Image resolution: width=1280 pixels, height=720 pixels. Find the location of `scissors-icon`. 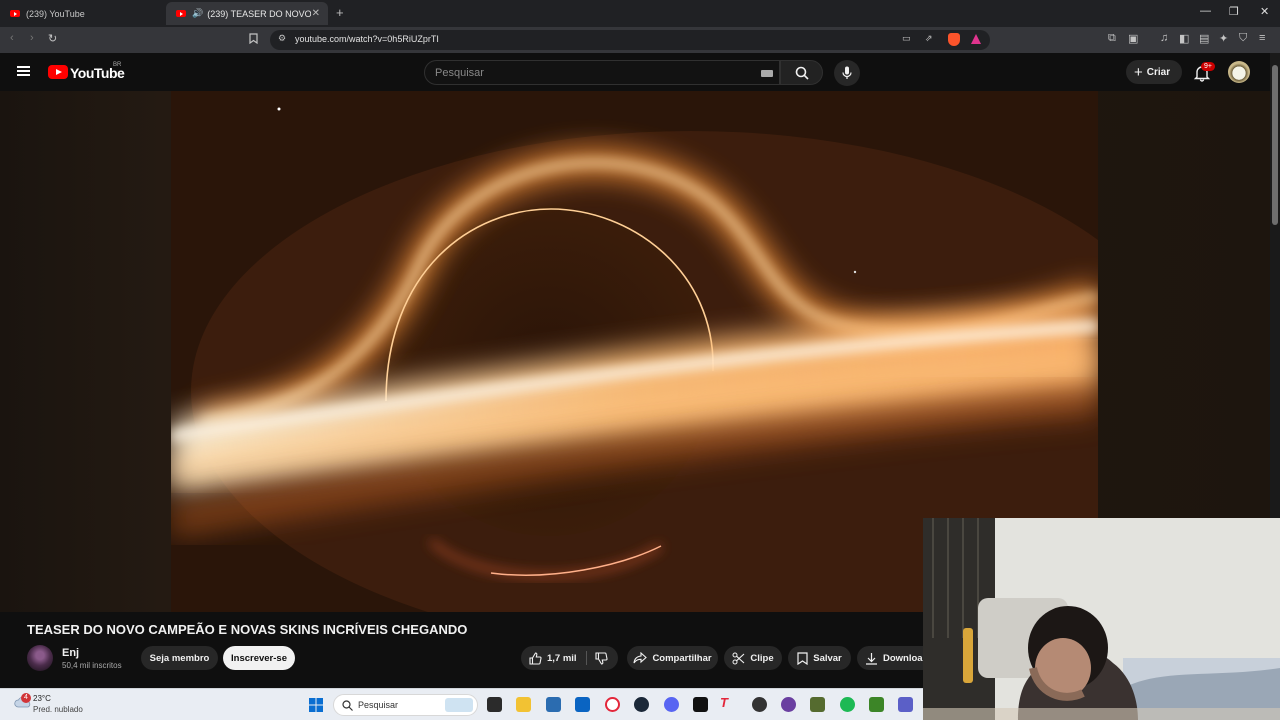

scissors-icon is located at coordinates (738, 658).